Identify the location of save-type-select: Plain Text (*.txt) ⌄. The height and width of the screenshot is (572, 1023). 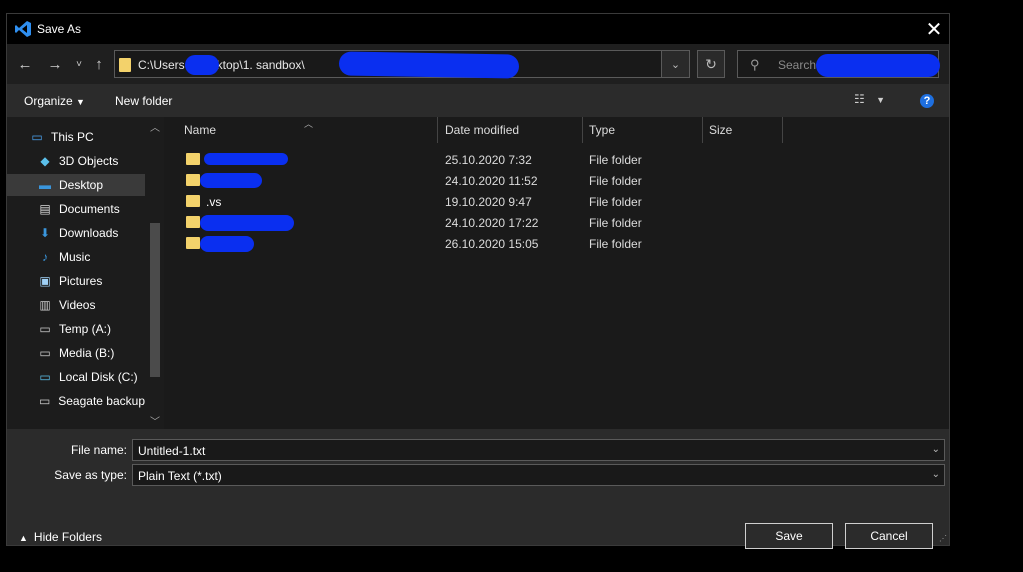
(538, 475).